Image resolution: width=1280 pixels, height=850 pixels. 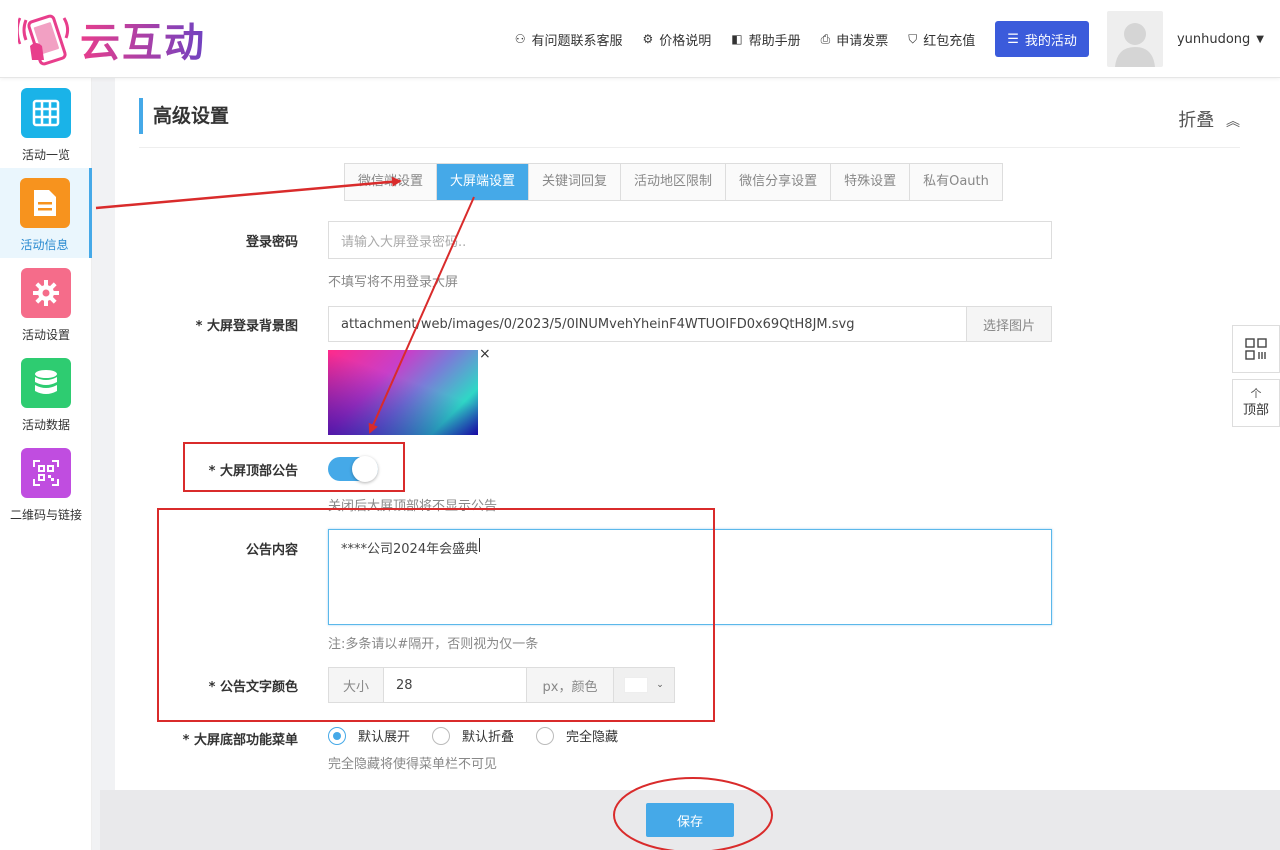 I want to click on nav-redpacket-recharge: ⛉ 红包充值, so click(x=941, y=39).